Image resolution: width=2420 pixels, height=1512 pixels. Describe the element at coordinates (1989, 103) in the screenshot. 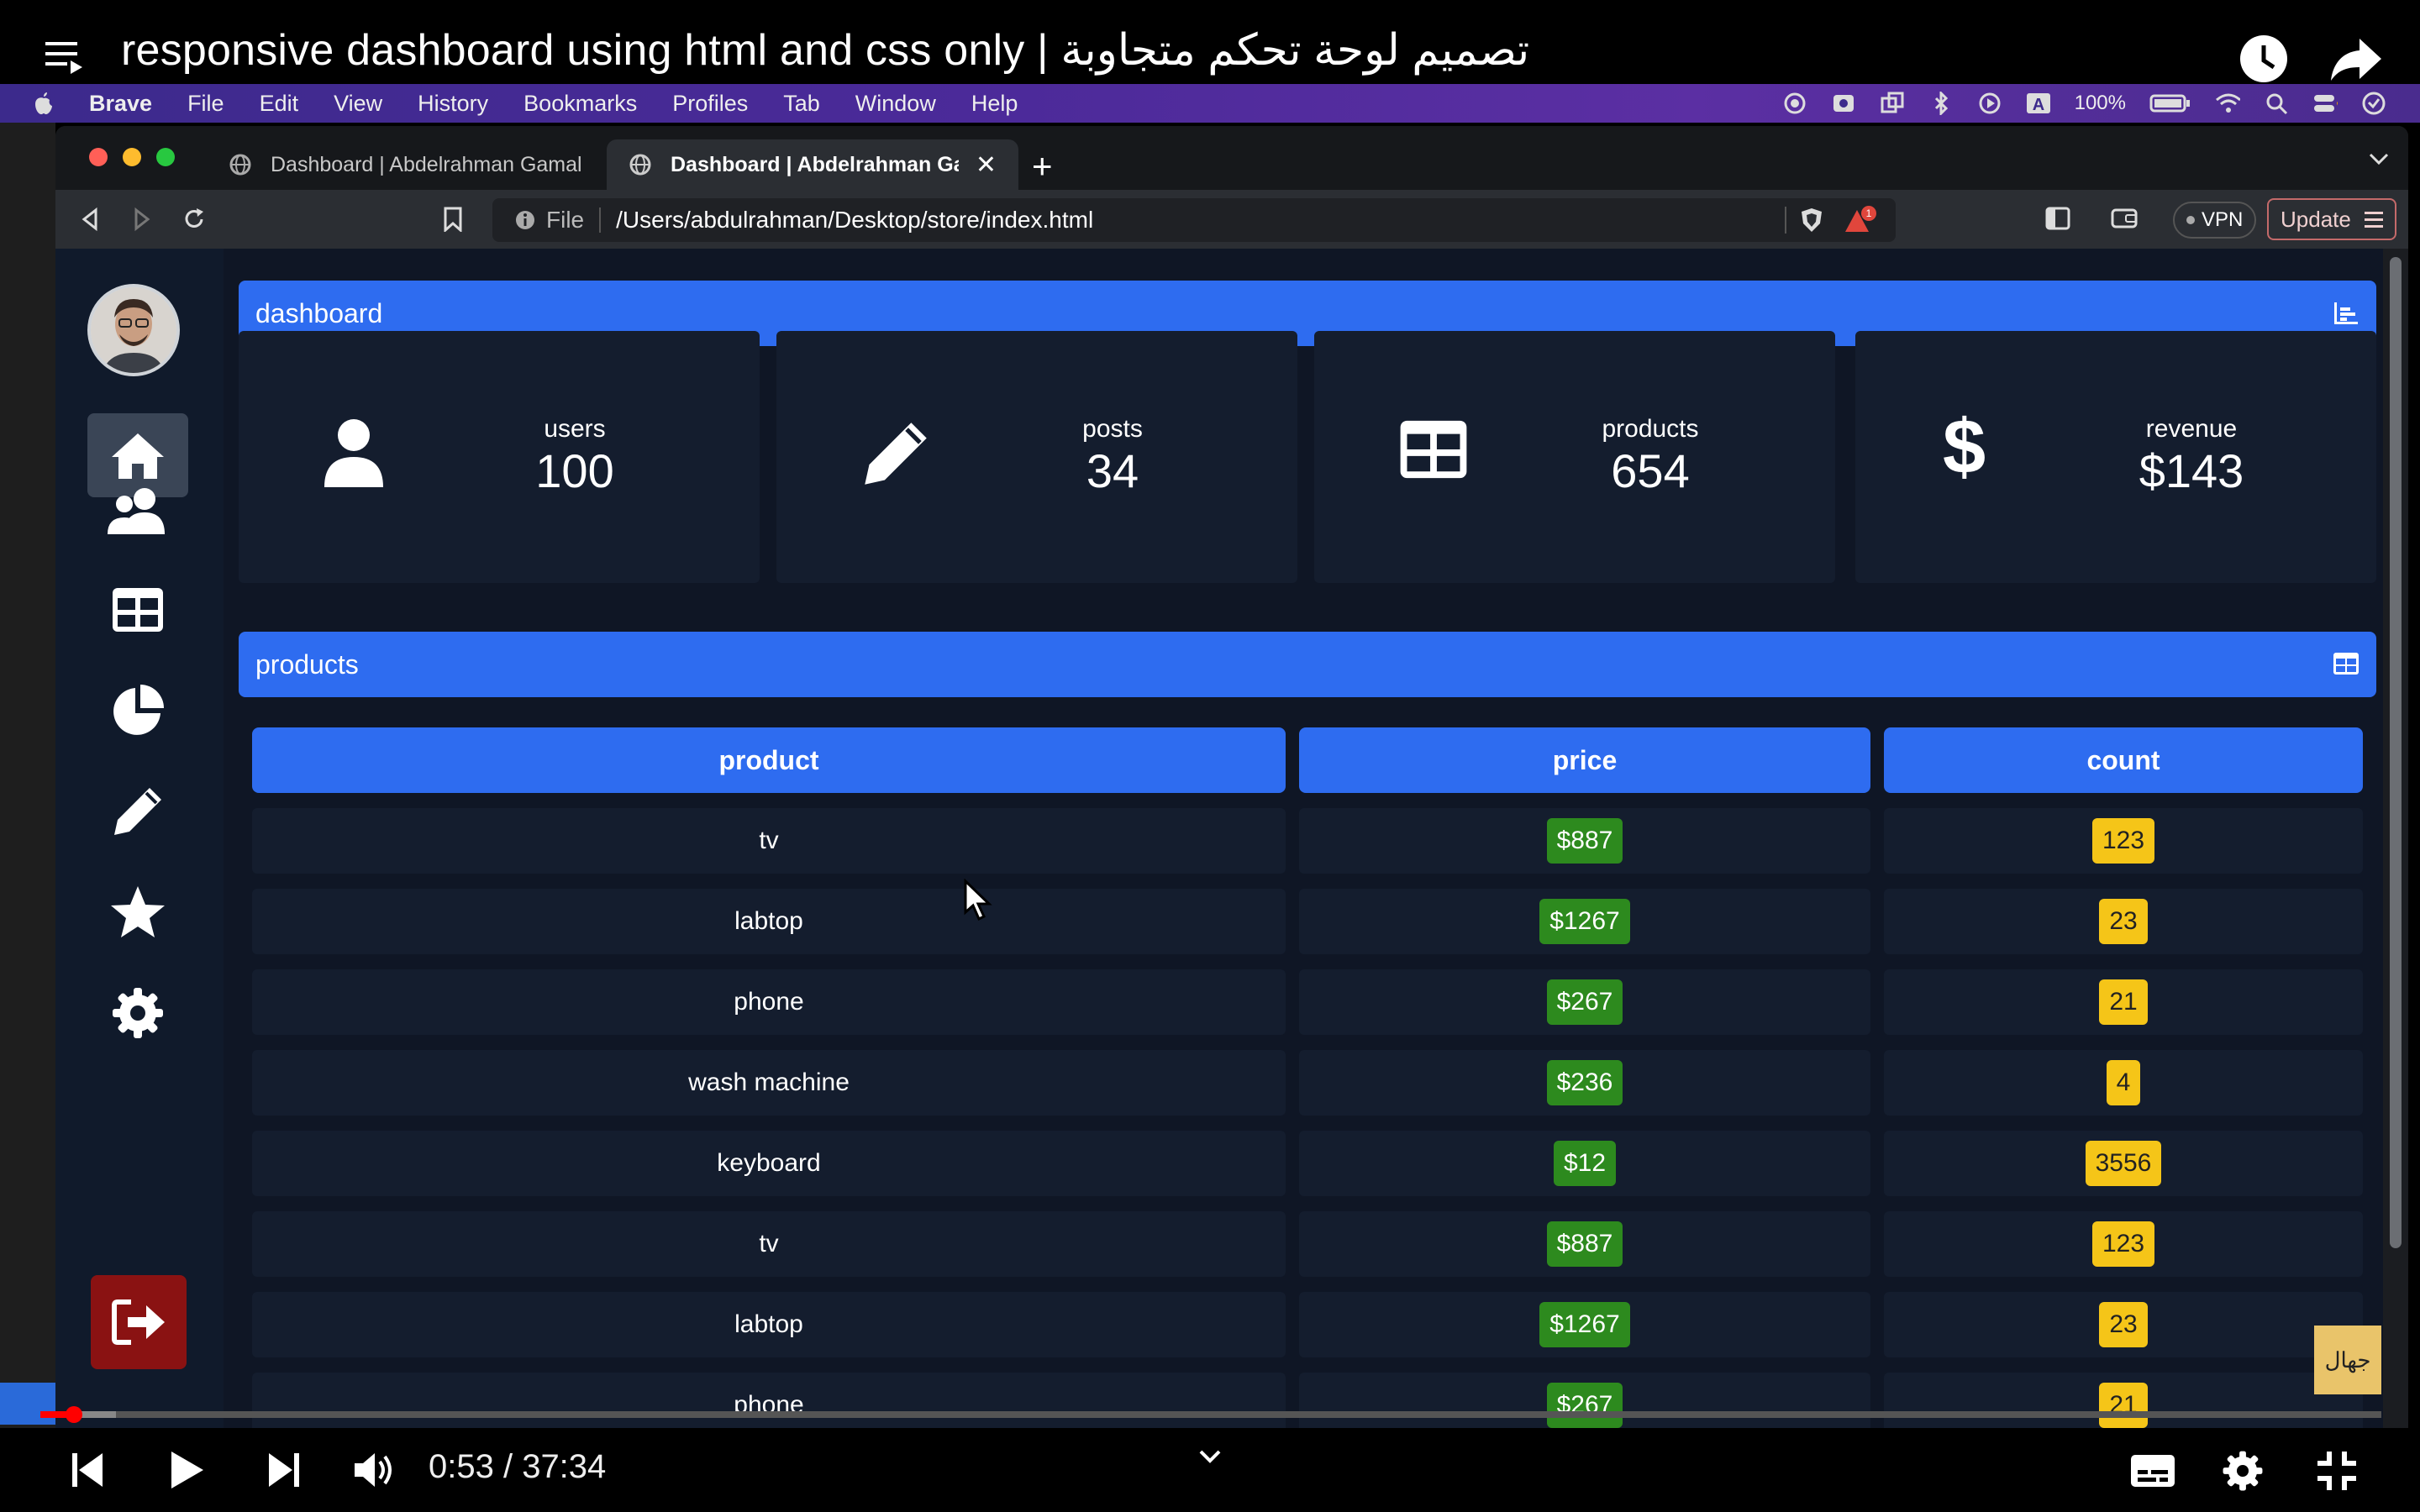

I see `play-circle-icon` at that location.